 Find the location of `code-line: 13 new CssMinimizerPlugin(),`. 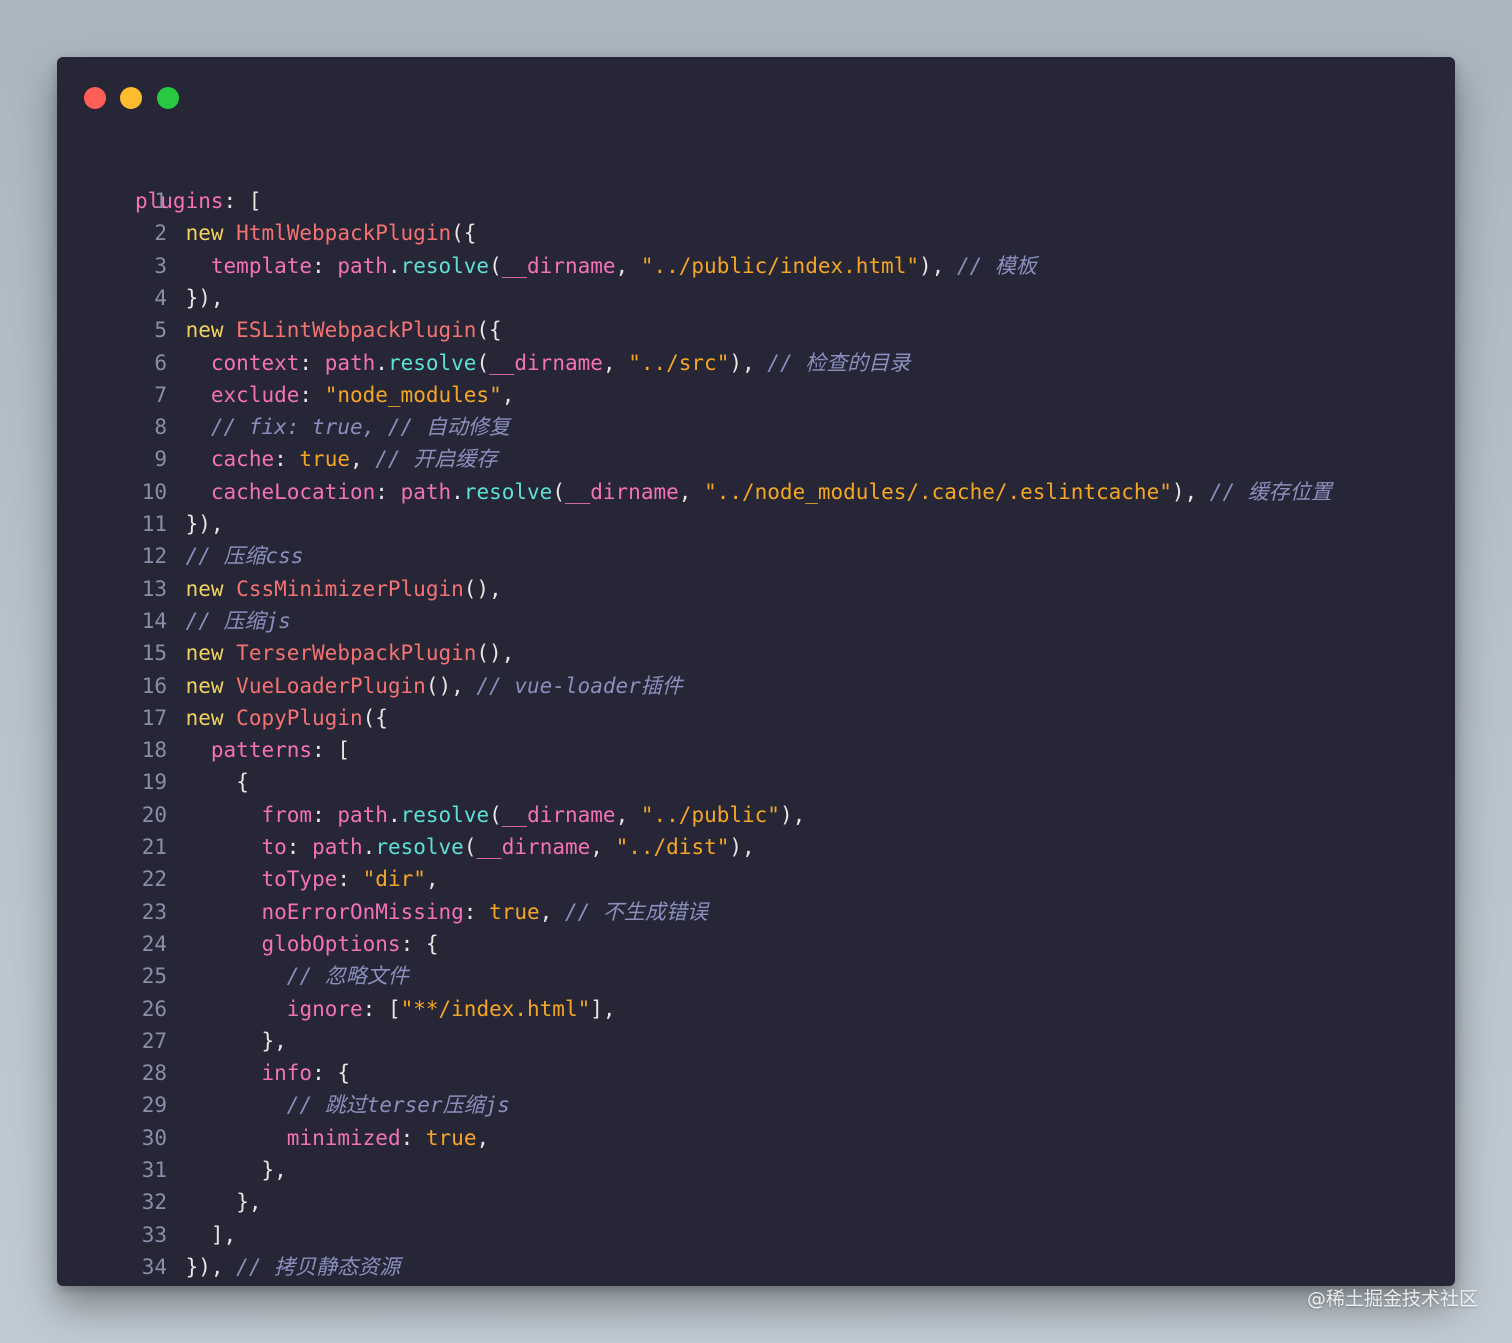

code-line: 13 new CssMinimizerPlugin(), is located at coordinates (756, 589).